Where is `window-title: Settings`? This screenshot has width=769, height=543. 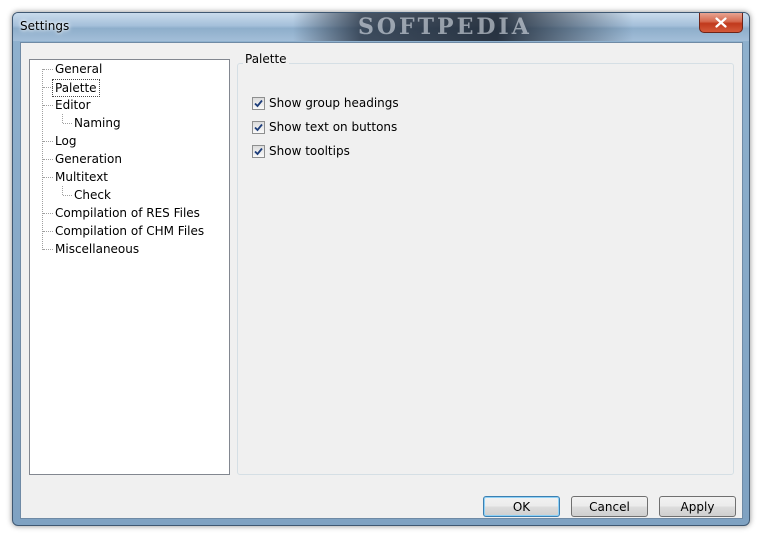
window-title: Settings is located at coordinates (45, 26).